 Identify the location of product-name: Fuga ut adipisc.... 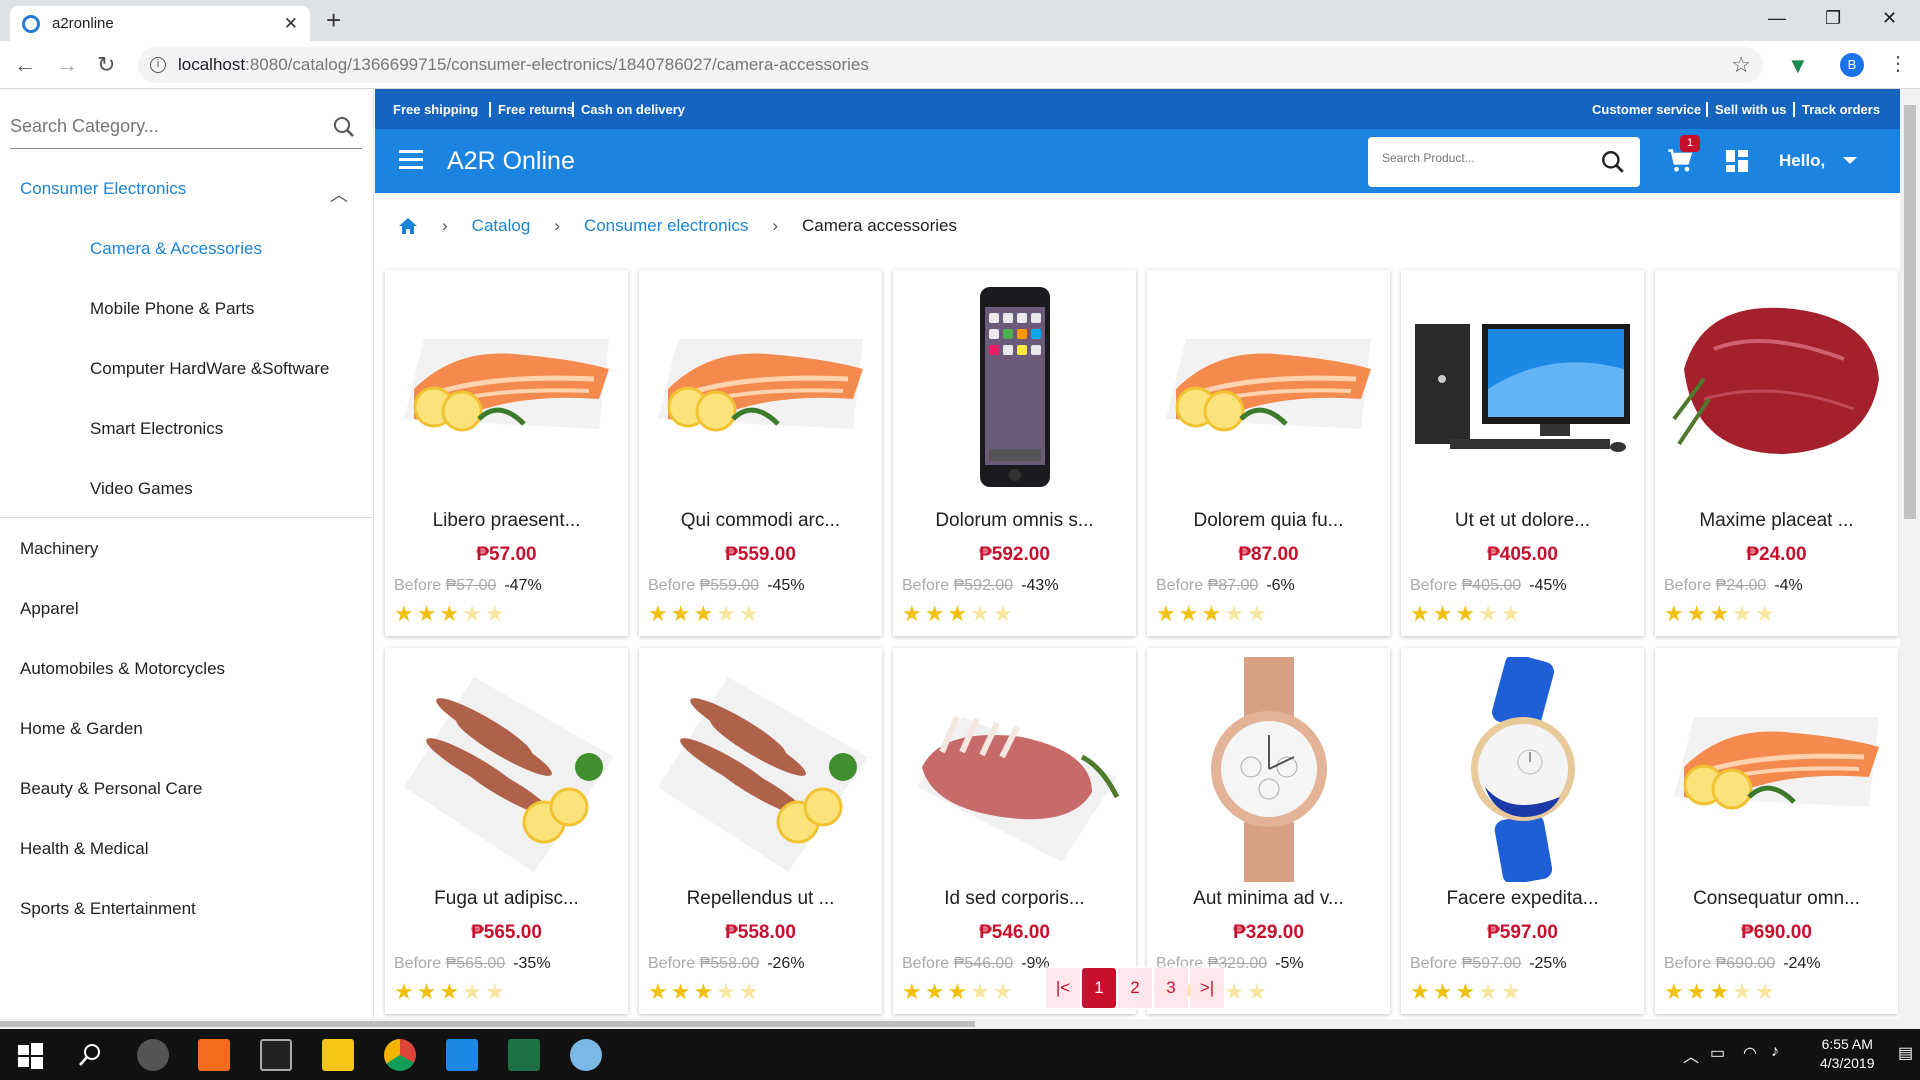
(506, 899).